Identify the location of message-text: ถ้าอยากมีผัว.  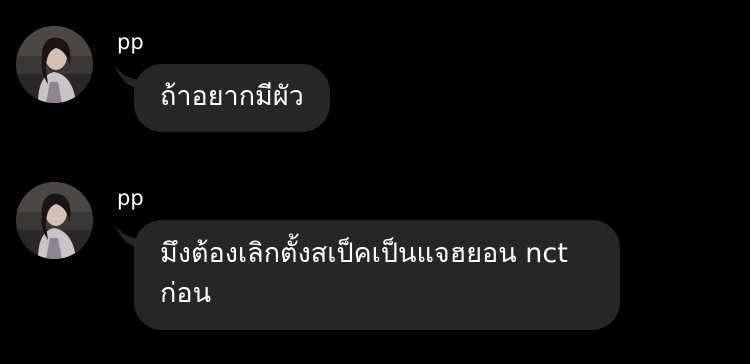
(232, 96).